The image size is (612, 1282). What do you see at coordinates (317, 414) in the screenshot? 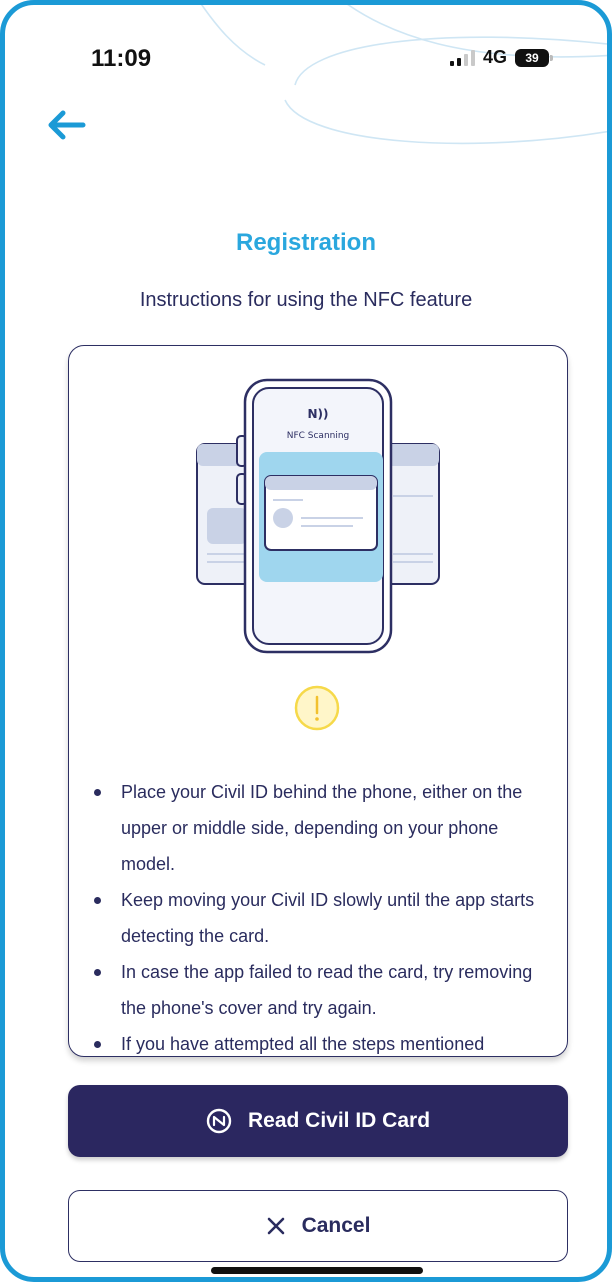
I see `nfc-symbol: N))` at bounding box center [317, 414].